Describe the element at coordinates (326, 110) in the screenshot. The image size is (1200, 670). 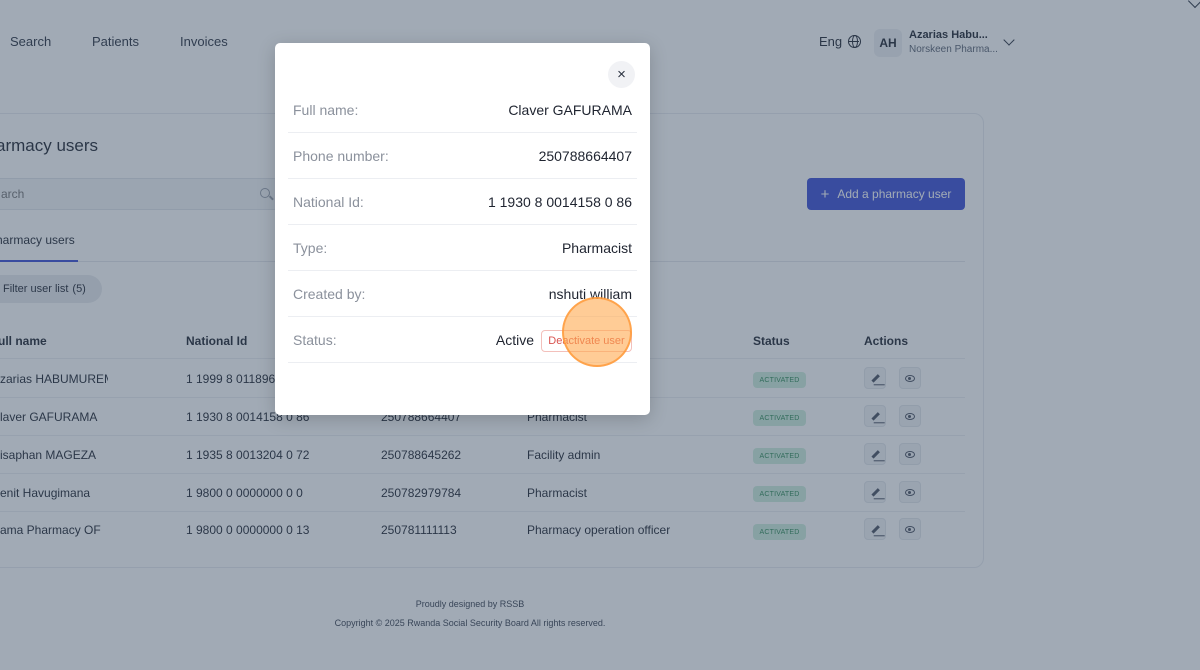
I see `detail-label: Full name:` at that location.